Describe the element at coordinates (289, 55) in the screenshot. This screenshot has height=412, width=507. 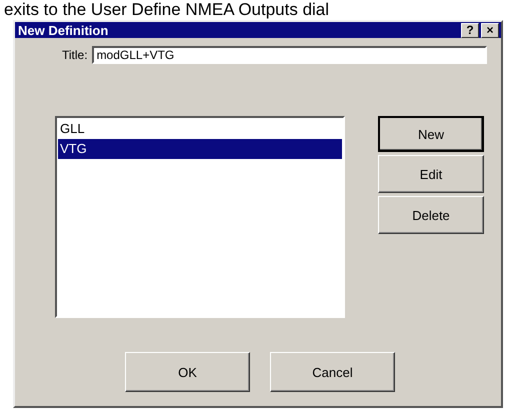
I see `title-field: modGLL+VTG` at that location.